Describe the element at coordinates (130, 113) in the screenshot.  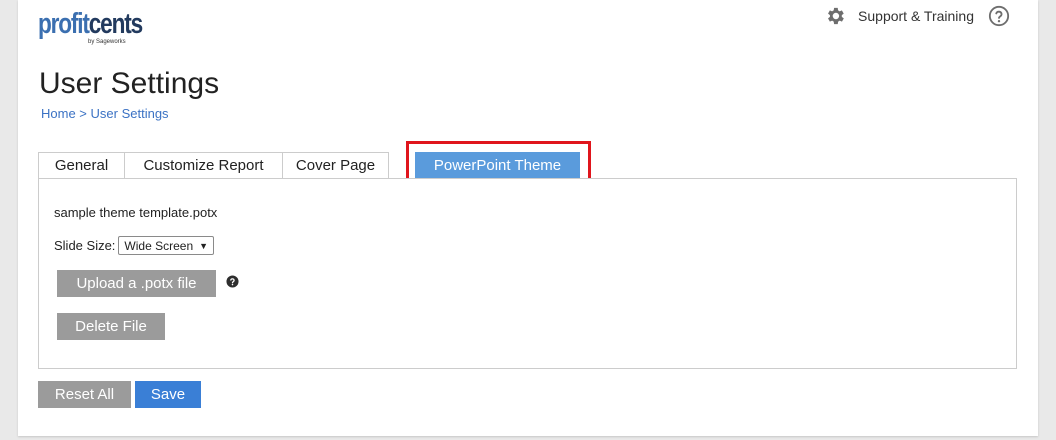
I see `breadcrumb-current: User Settings` at that location.